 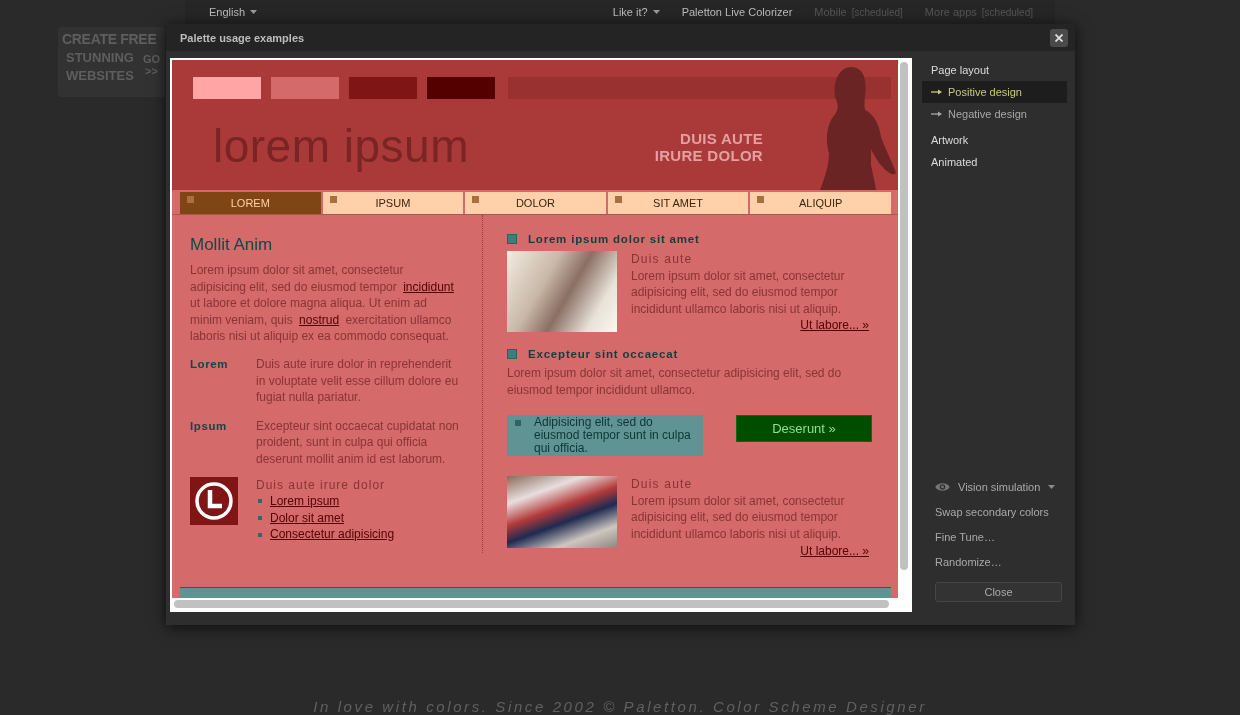 I want to click on list-title: Duis aute irure dolor, so click(x=321, y=485).